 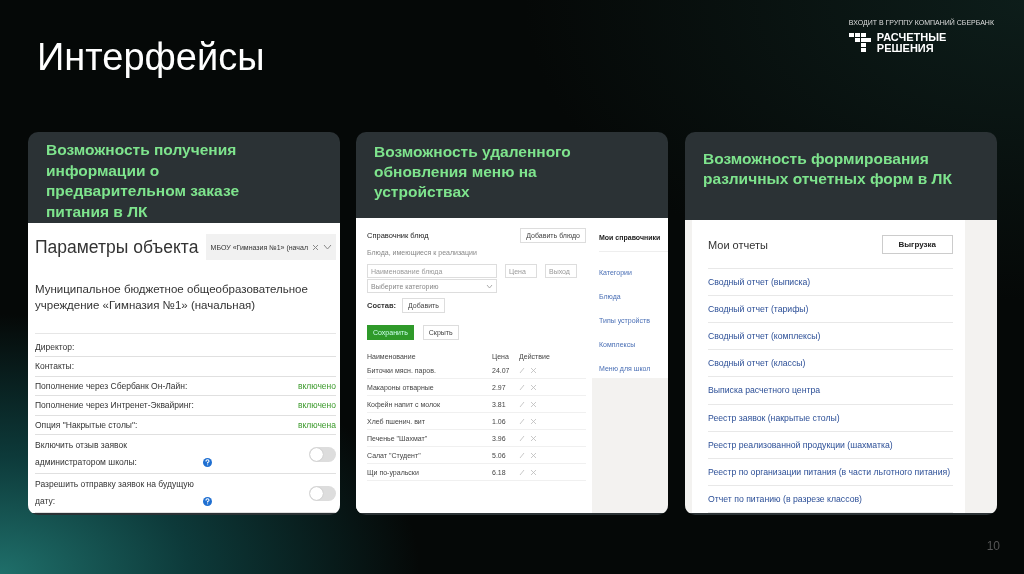 I want to click on field-label: Включить отзыв заявок администратором школы:, so click(x=86, y=454).